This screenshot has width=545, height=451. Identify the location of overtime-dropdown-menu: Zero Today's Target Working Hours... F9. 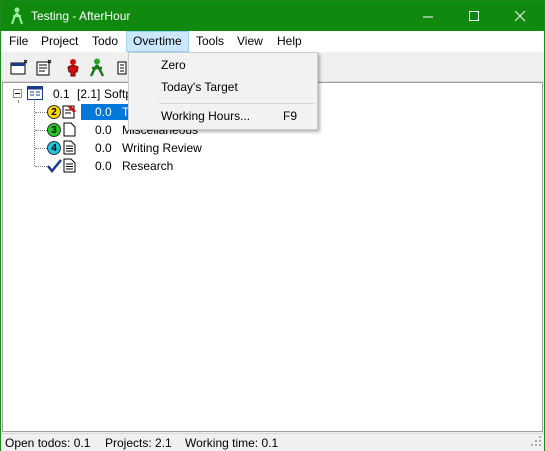
(223, 91).